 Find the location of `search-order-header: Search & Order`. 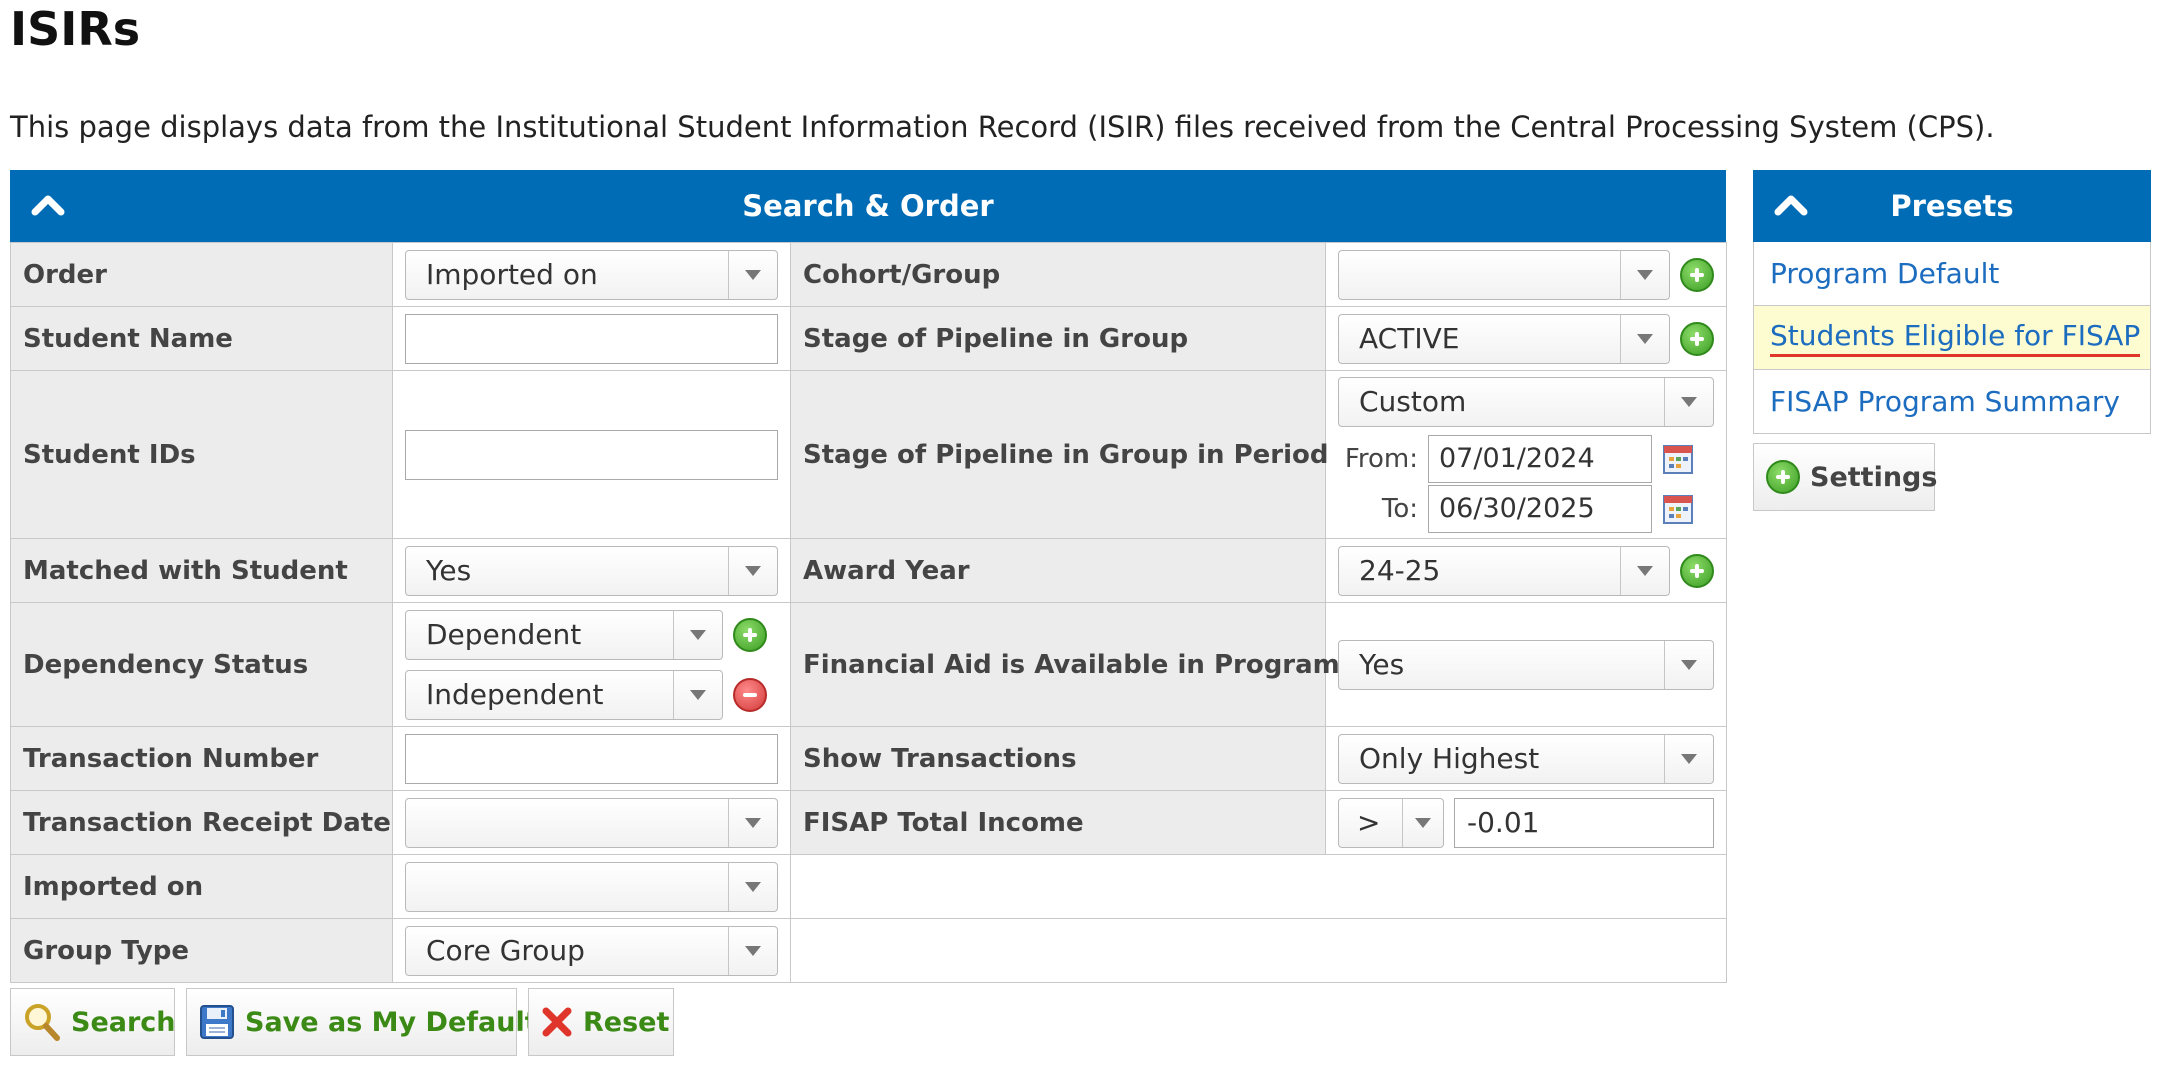

search-order-header: Search & Order is located at coordinates (868, 206).